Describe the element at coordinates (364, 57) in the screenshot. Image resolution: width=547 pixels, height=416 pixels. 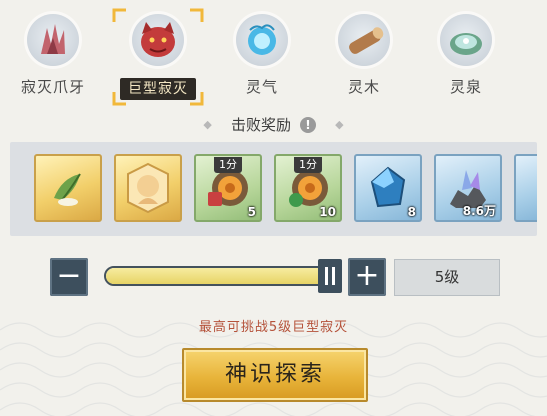
I see `tab-spirit-wood: 灵木` at that location.